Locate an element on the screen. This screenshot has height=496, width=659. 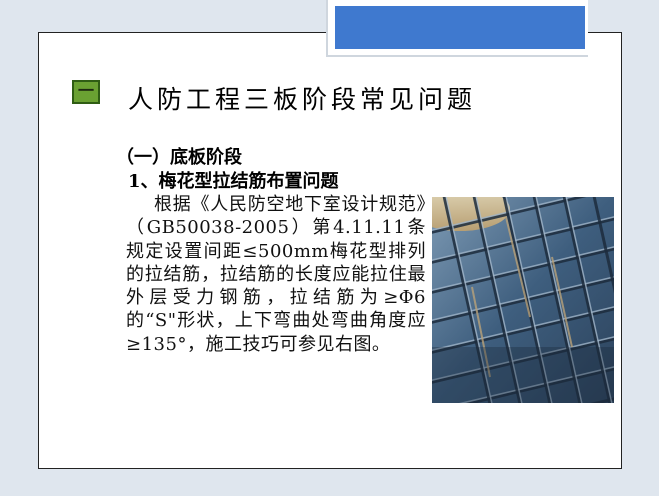
corner-accent-box is located at coordinates (460, 27).